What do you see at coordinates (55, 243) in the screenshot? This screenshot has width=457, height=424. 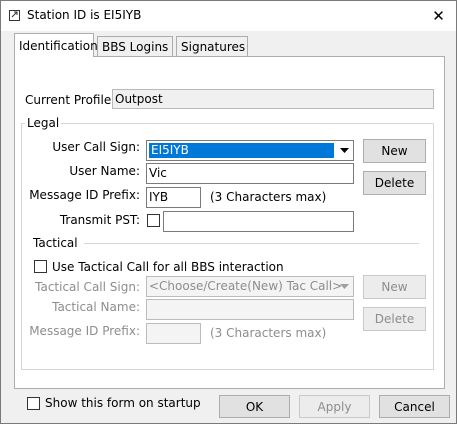 I see `tactical-group-label: Tactical` at bounding box center [55, 243].